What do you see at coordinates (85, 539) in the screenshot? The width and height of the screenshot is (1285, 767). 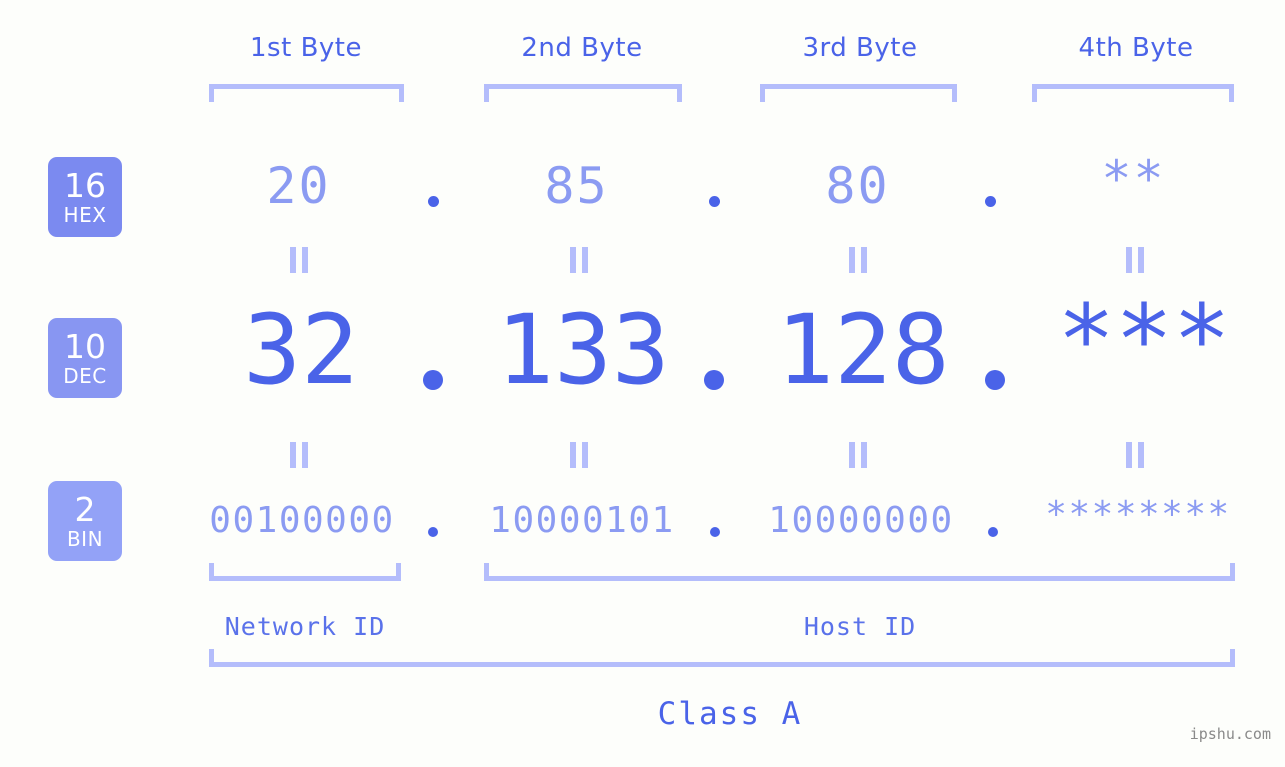 I see `radix-badge-bin-label: BIN` at bounding box center [85, 539].